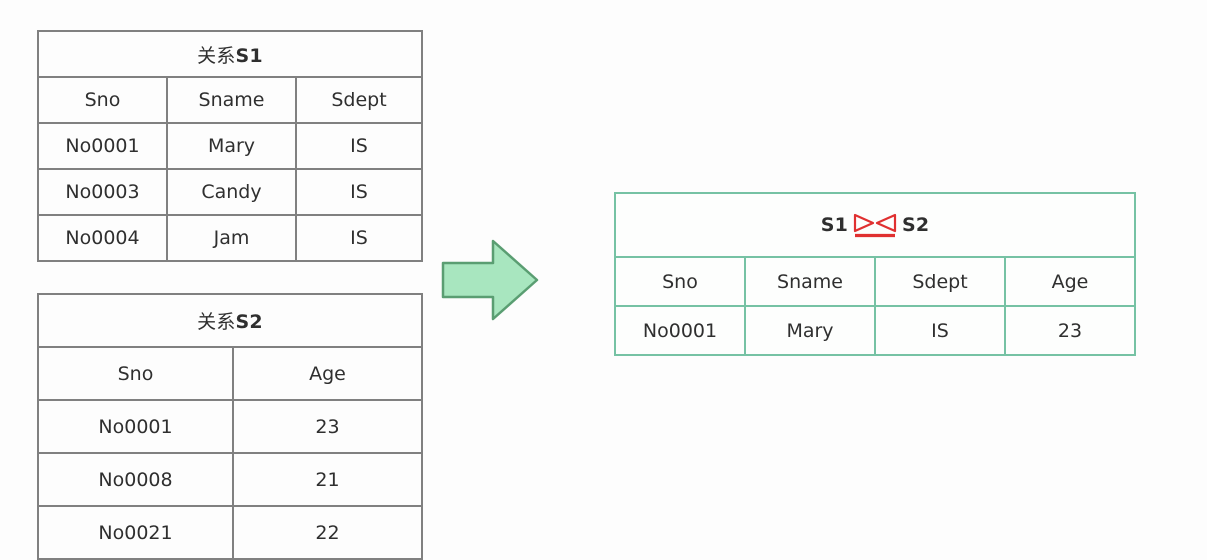 The image size is (1207, 560). What do you see at coordinates (102, 238) in the screenshot?
I see `cell-sno: No0004` at bounding box center [102, 238].